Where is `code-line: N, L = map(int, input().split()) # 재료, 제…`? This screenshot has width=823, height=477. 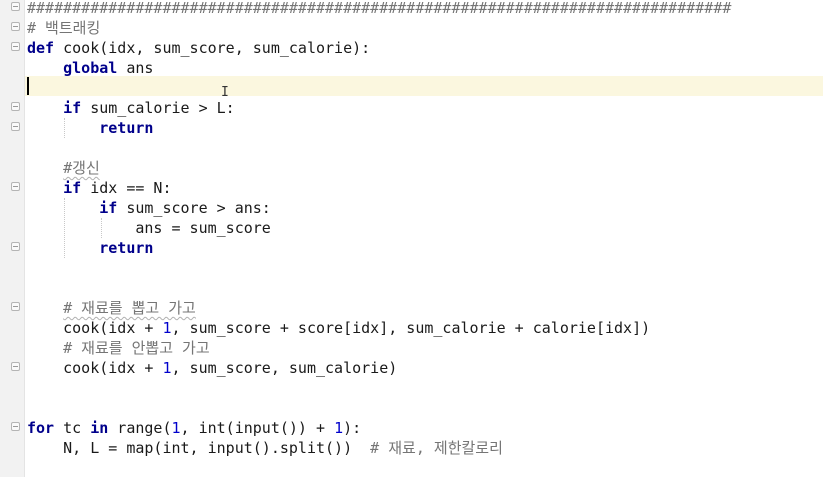 code-line: N, L = map(int, input().split()) # 재료, 제… is located at coordinates (265, 448).